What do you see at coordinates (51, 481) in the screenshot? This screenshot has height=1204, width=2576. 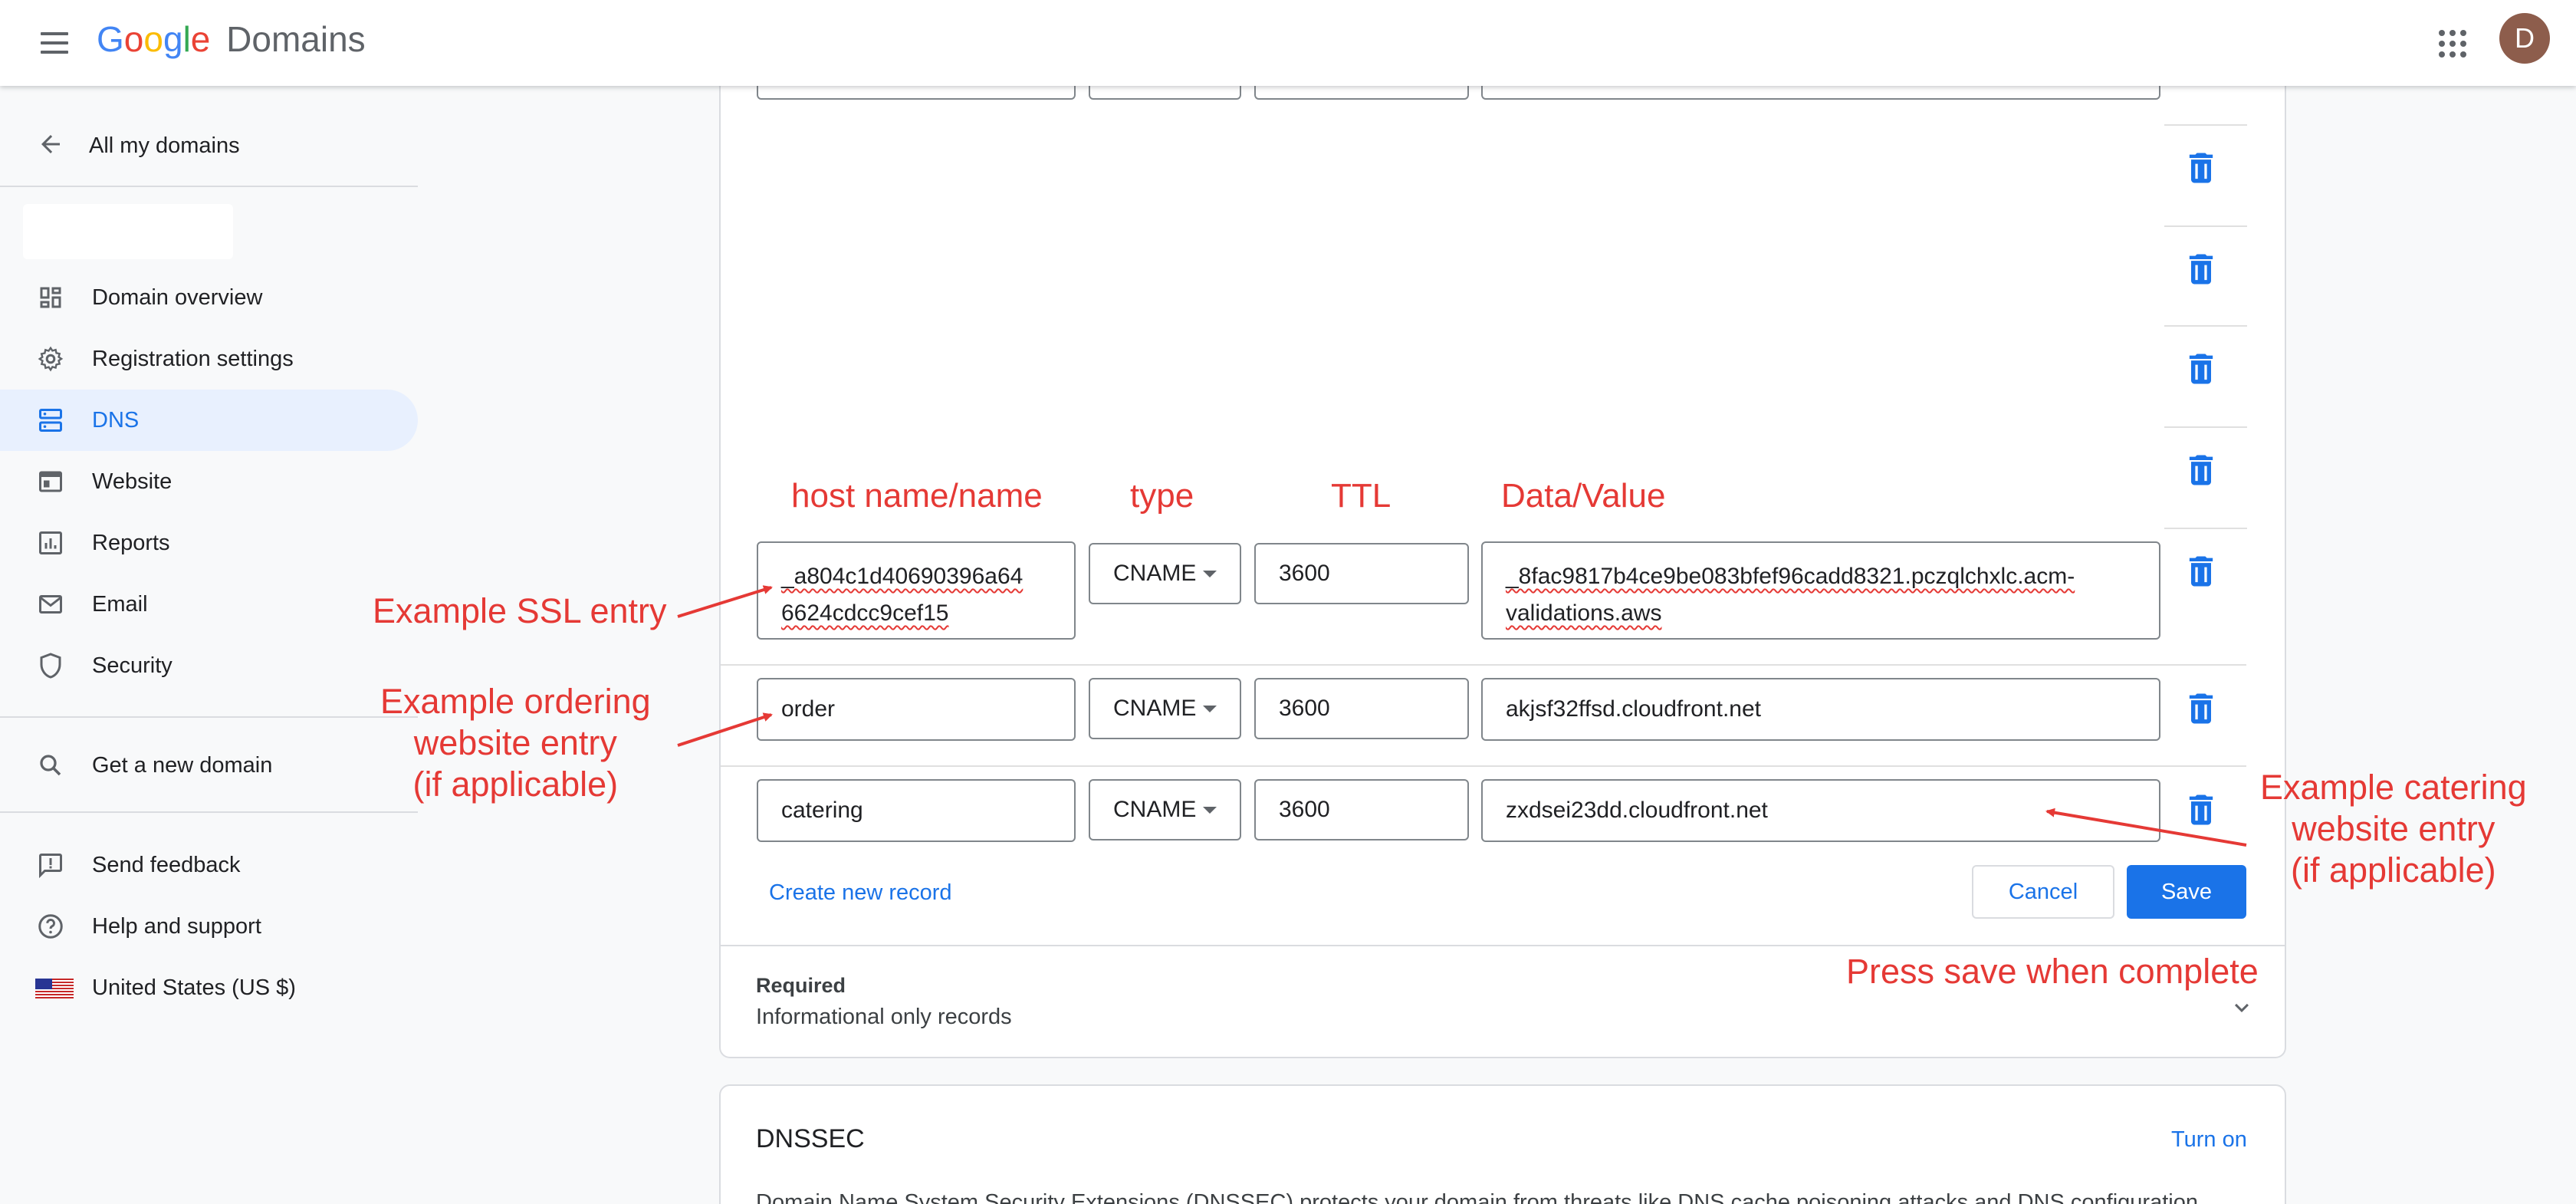 I see `website-icon` at bounding box center [51, 481].